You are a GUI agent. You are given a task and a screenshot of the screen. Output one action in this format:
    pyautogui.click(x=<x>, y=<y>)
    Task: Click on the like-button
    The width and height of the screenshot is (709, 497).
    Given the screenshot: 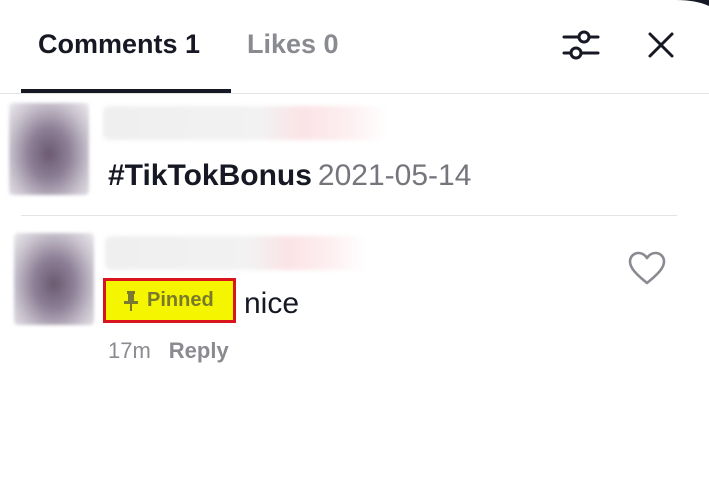 What is the action you would take?
    pyautogui.click(x=647, y=269)
    